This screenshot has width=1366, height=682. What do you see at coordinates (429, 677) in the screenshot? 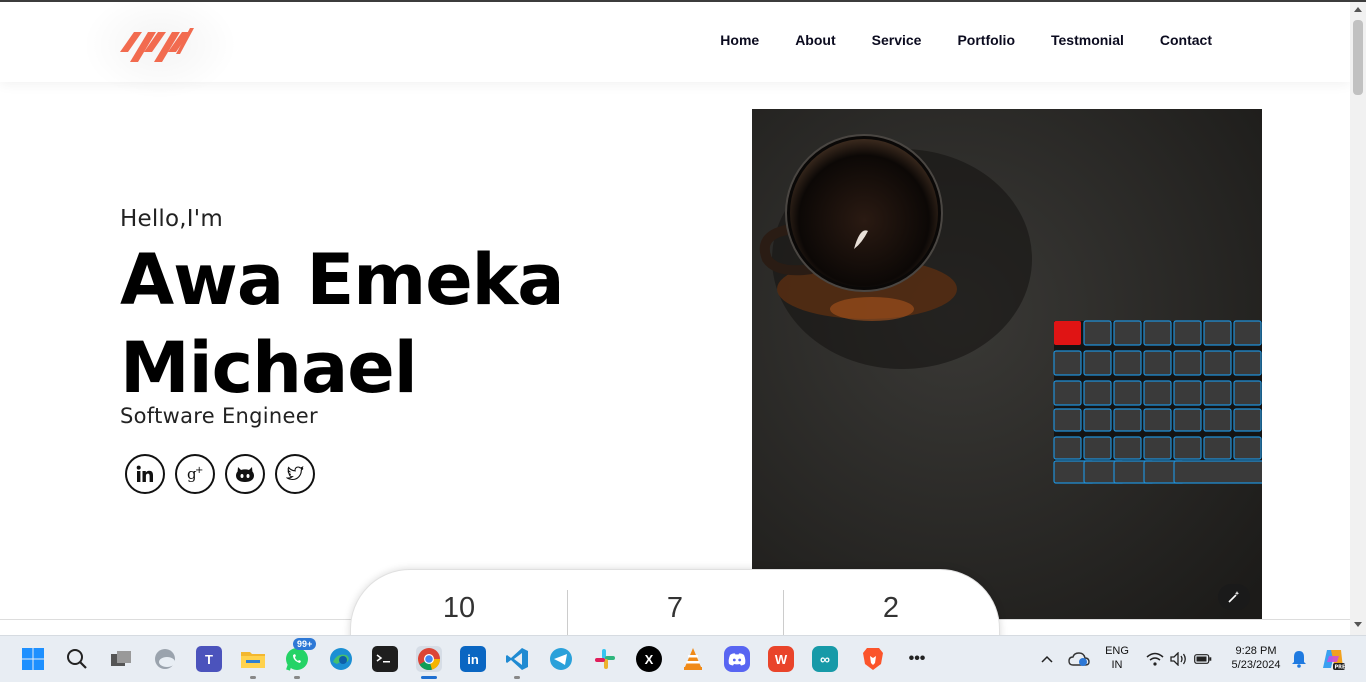
I see `active-indicator` at bounding box center [429, 677].